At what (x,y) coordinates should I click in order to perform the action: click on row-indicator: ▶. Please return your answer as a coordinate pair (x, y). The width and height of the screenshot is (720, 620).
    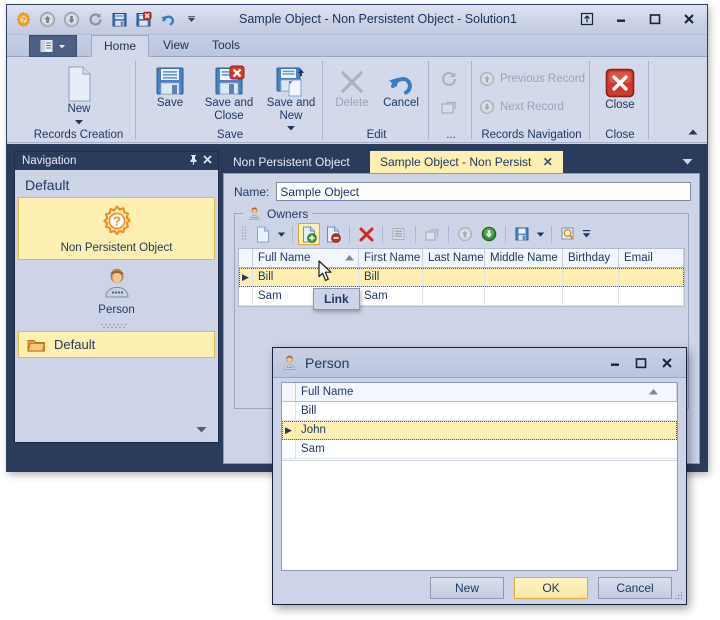
    Looking at the image, I should click on (289, 430).